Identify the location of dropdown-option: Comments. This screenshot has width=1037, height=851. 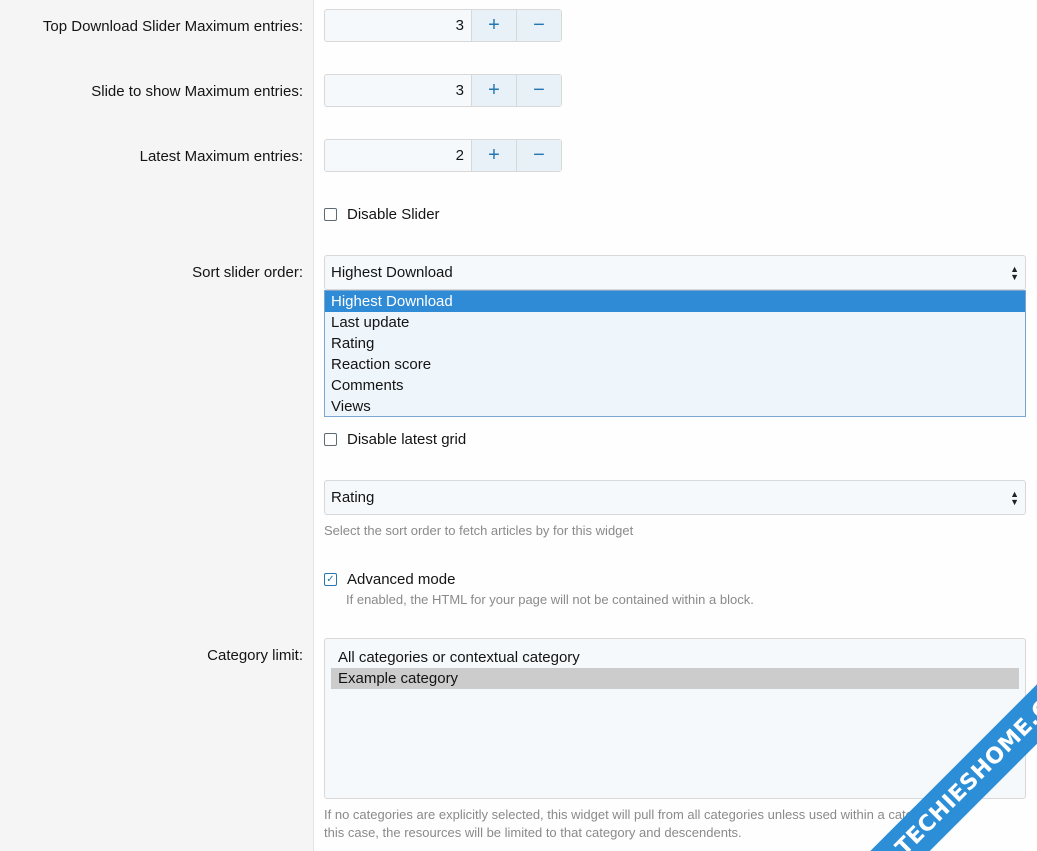
(675, 385).